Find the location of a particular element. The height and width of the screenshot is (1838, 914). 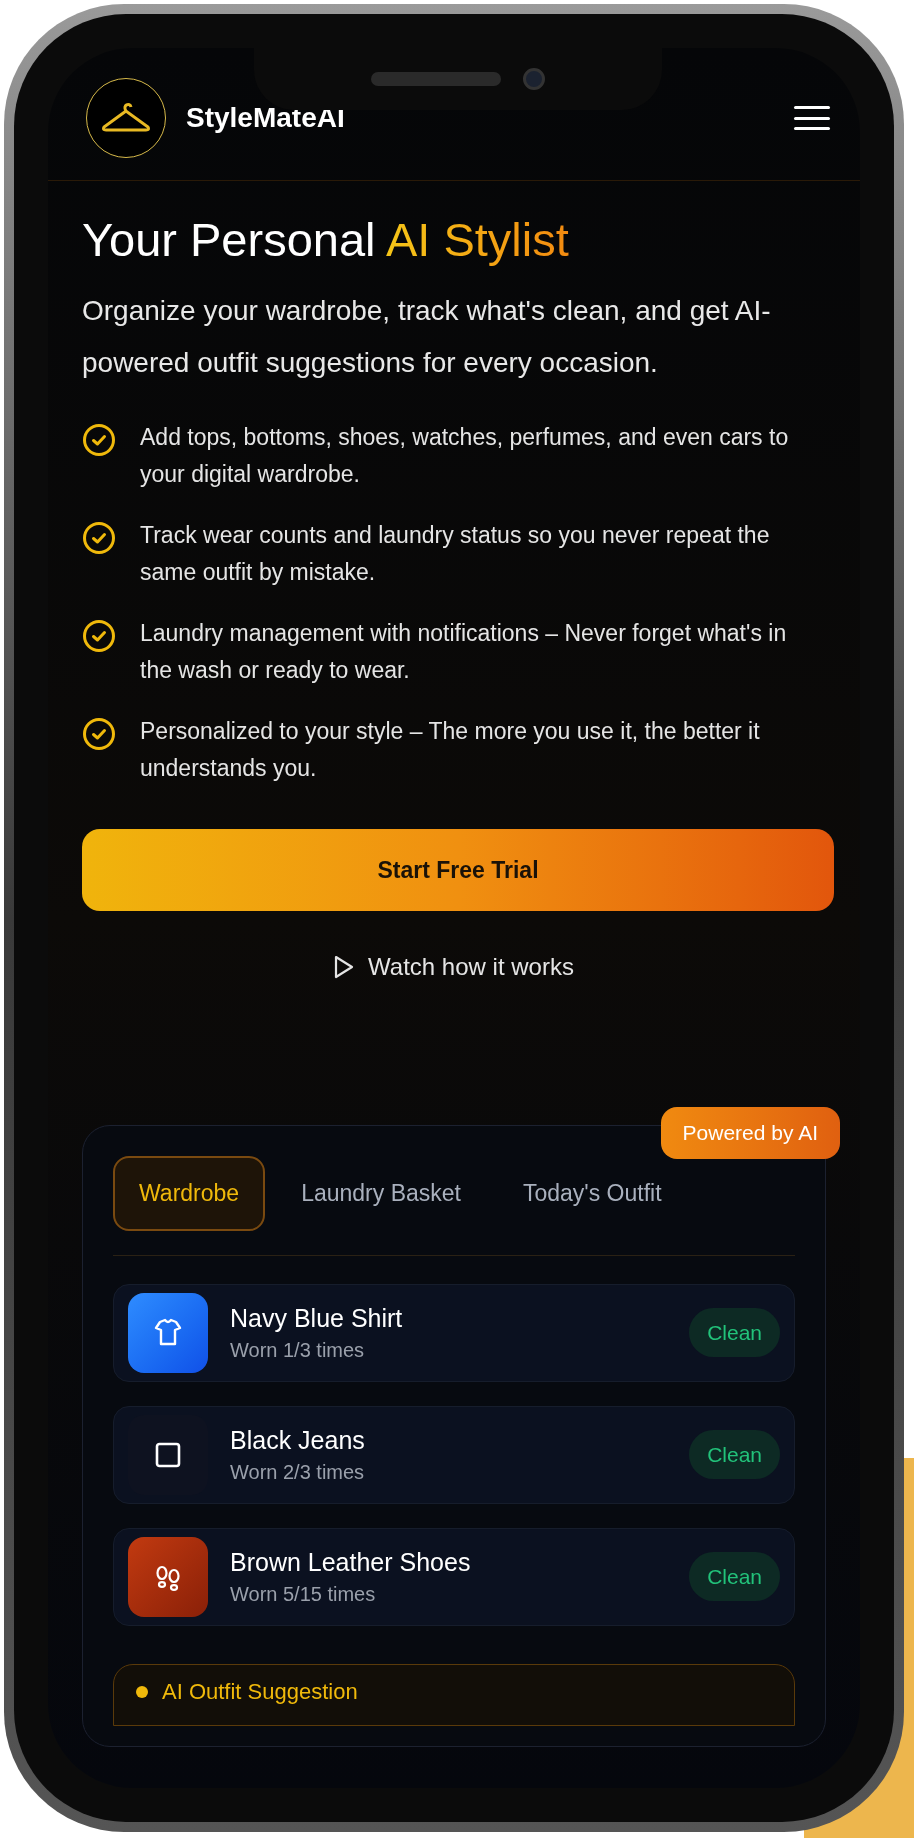

wear-count: Worn 5/15 times is located at coordinates (303, 1594).